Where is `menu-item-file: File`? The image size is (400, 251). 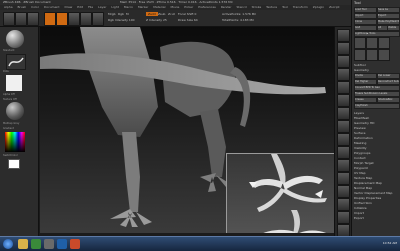 menu-item-file: File is located at coordinates (90, 7).